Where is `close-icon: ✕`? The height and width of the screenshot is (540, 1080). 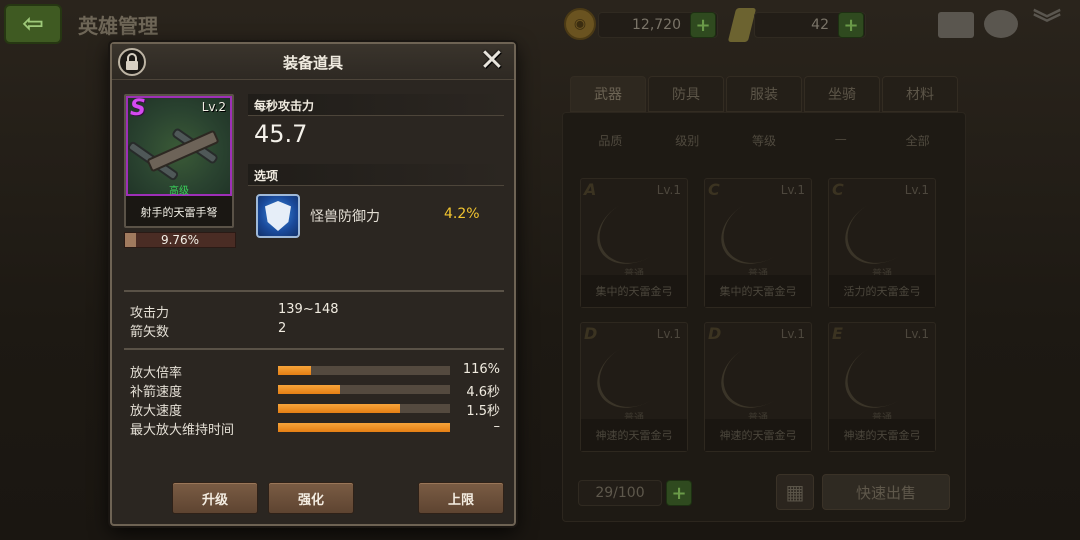 close-icon: ✕ is located at coordinates (492, 61).